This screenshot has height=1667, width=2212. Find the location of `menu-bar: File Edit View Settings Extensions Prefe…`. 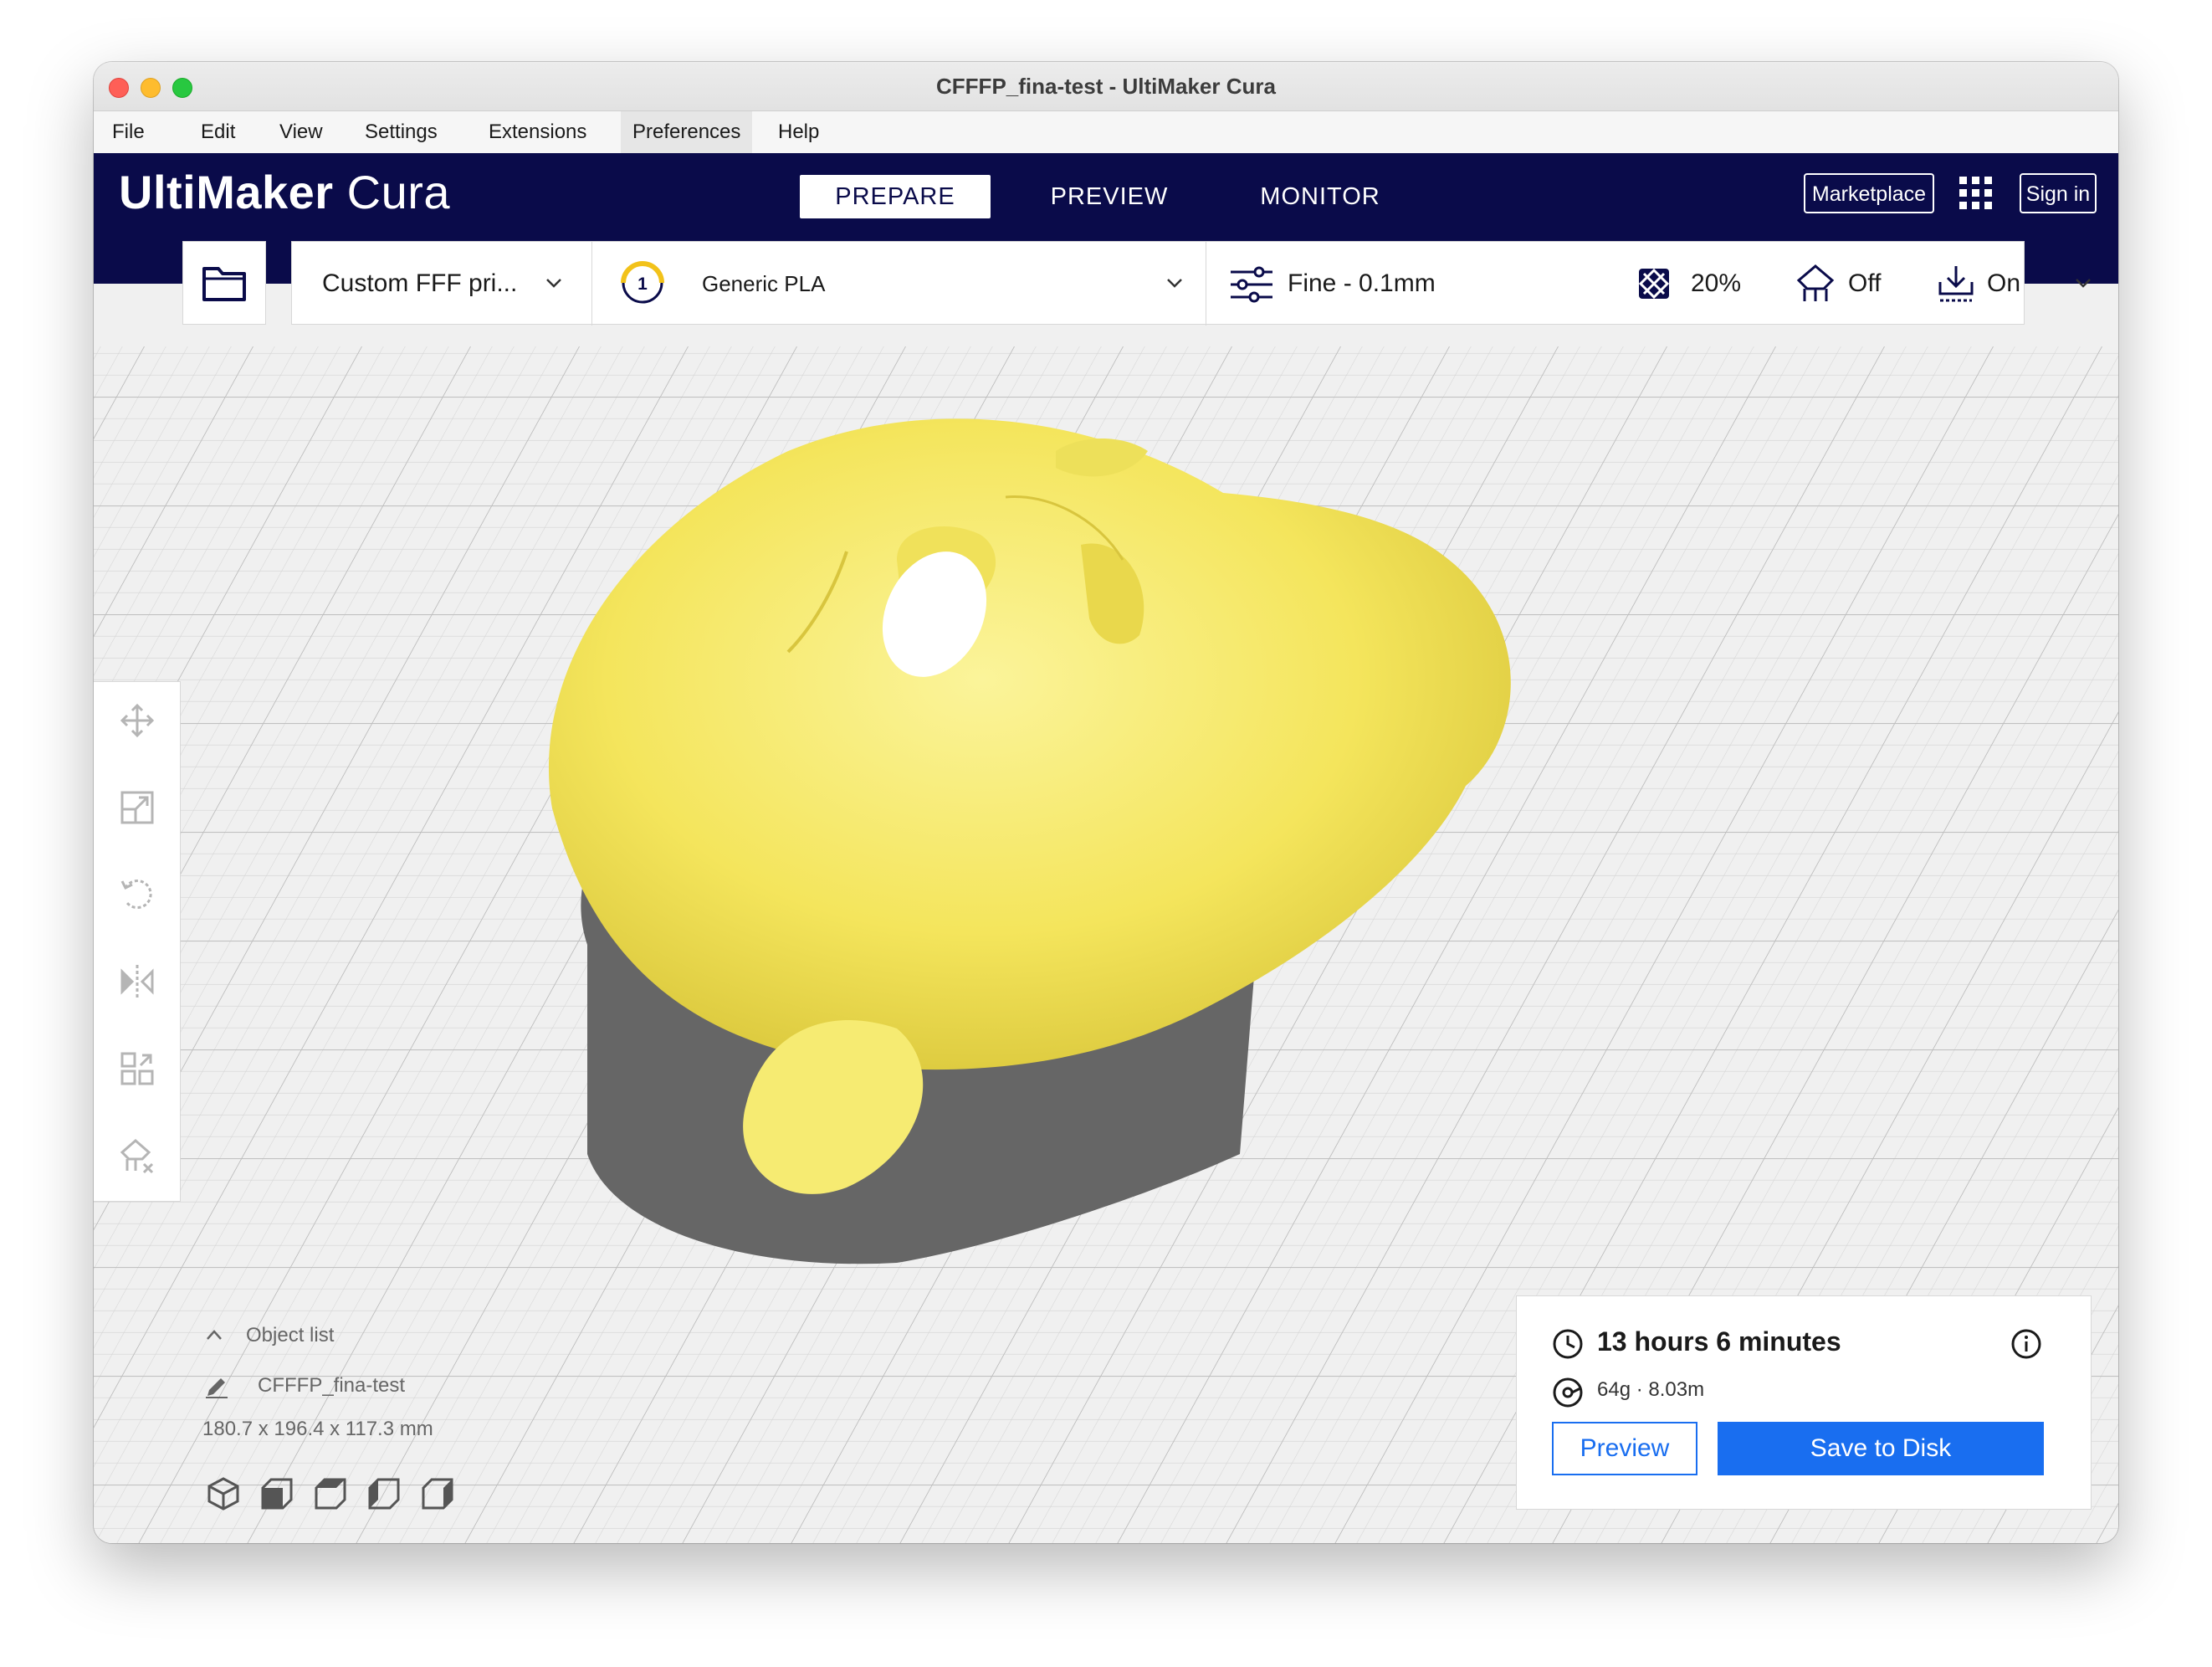

menu-bar: File Edit View Settings Extensions Prefe… is located at coordinates (1106, 132).